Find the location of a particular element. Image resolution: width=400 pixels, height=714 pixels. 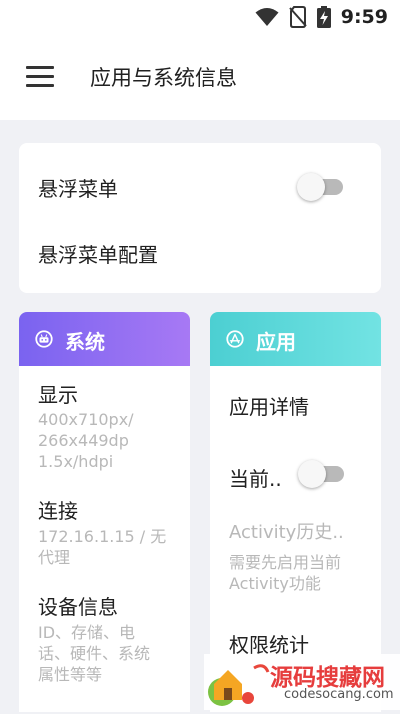

current-activity-toggle is located at coordinates (321, 474).